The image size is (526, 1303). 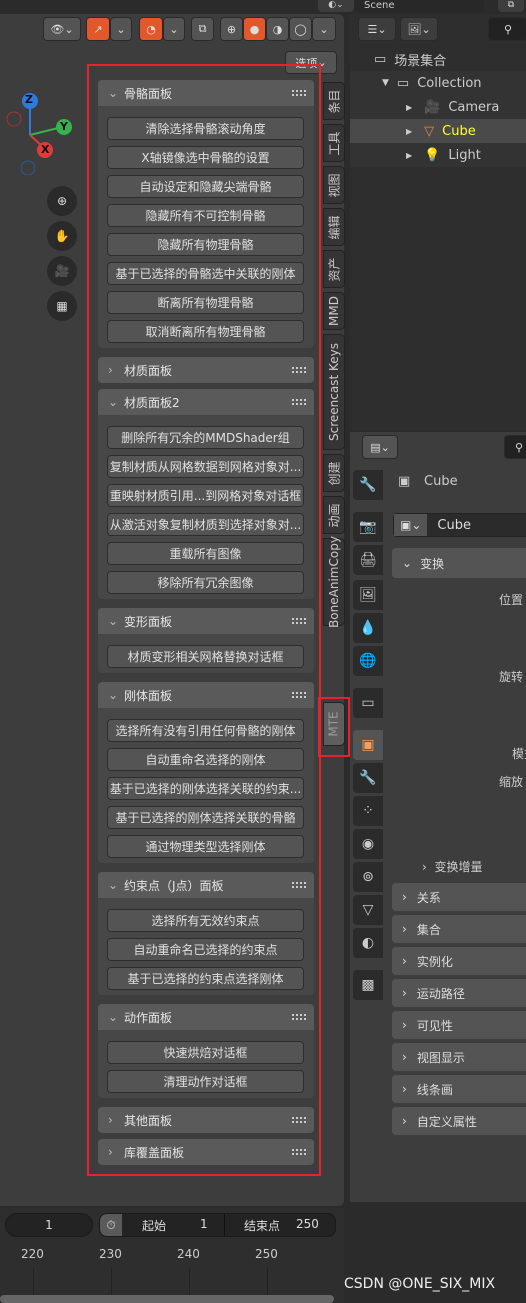 I want to click on properties-section: › 实例化, so click(x=459, y=961).